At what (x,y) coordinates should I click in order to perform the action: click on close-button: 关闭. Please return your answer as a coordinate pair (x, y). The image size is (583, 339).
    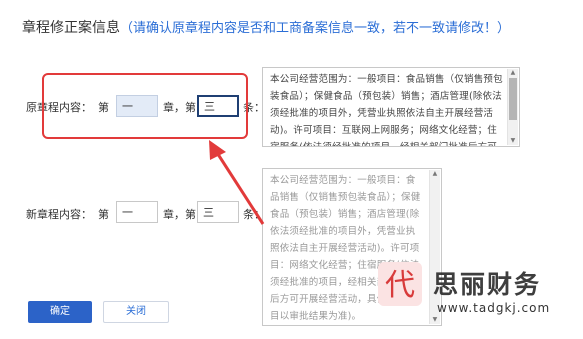
    Looking at the image, I should click on (136, 312).